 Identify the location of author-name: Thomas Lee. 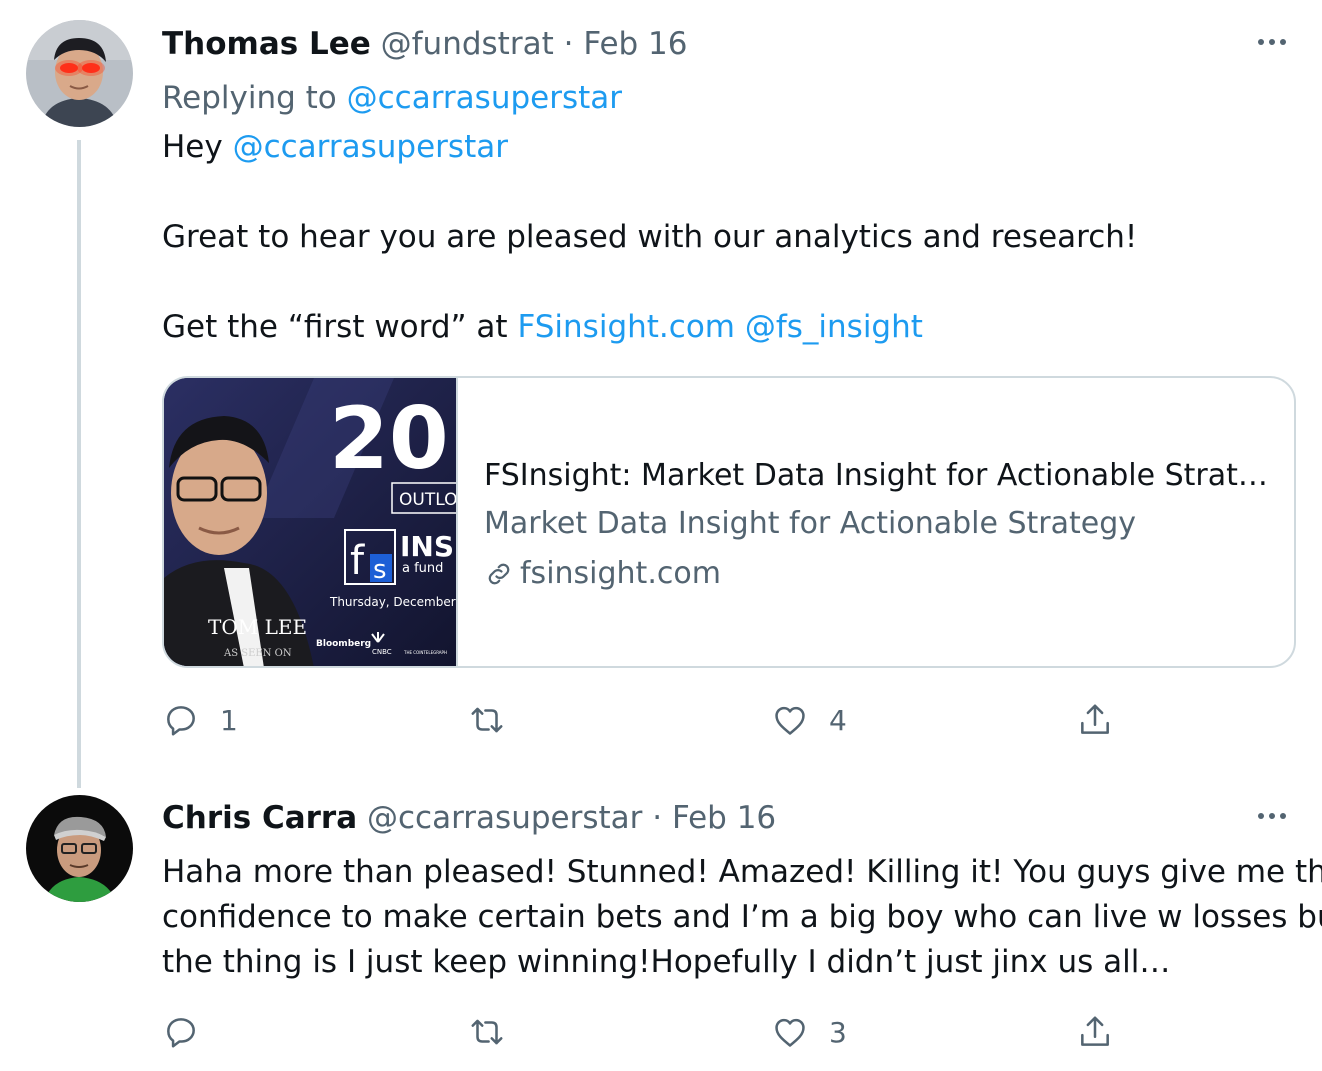
(266, 44).